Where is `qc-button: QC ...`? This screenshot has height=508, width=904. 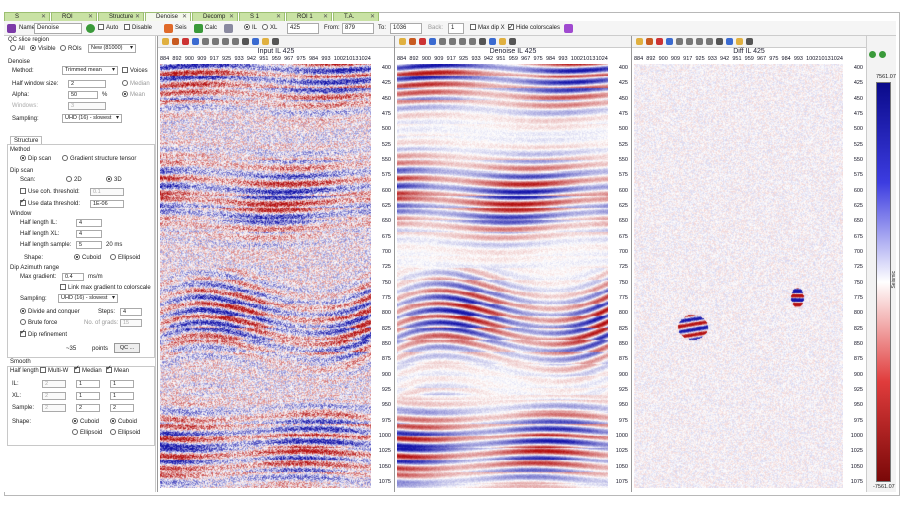 qc-button: QC ... is located at coordinates (127, 348).